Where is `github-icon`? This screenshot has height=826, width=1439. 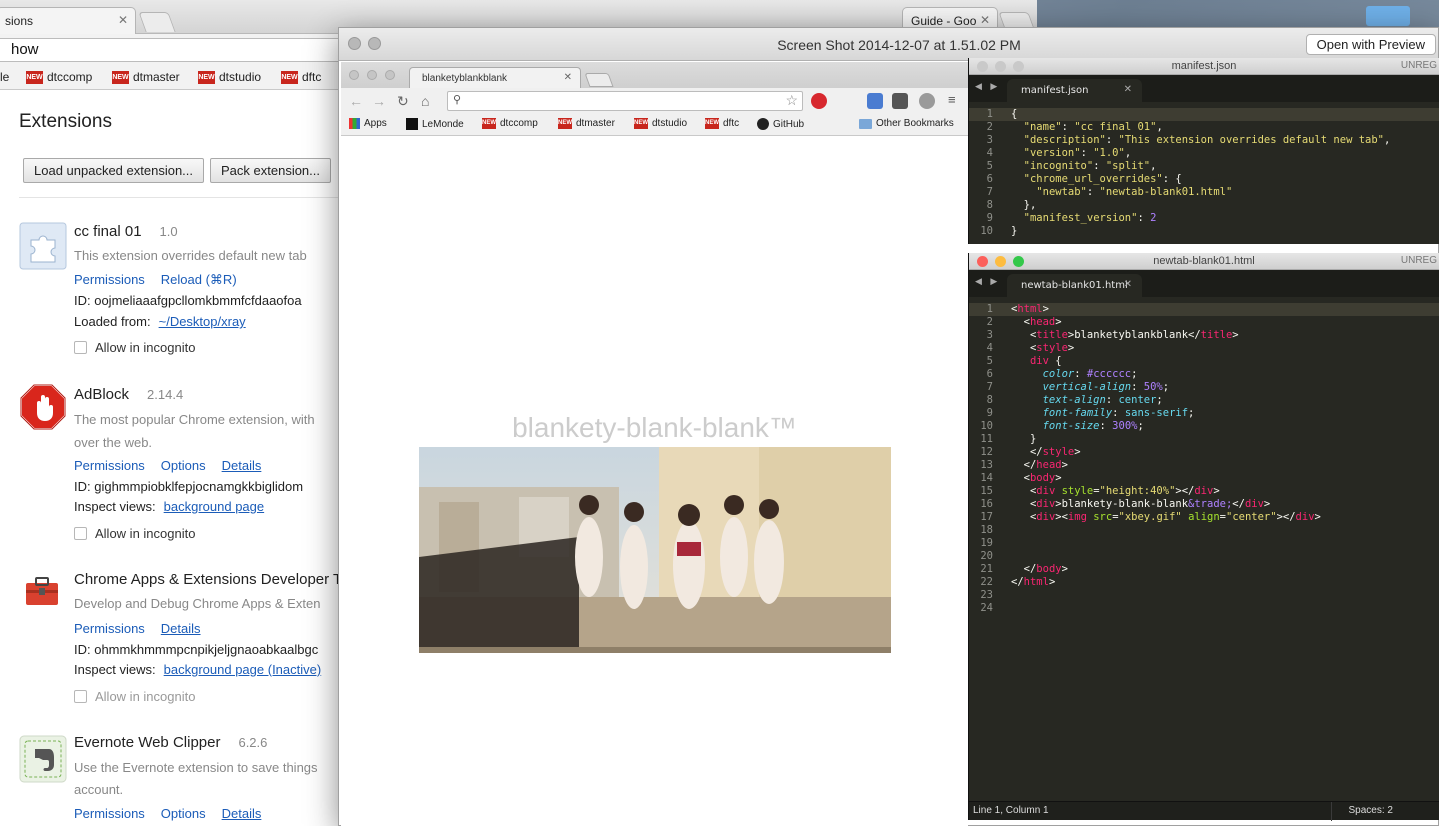
github-icon is located at coordinates (763, 124).